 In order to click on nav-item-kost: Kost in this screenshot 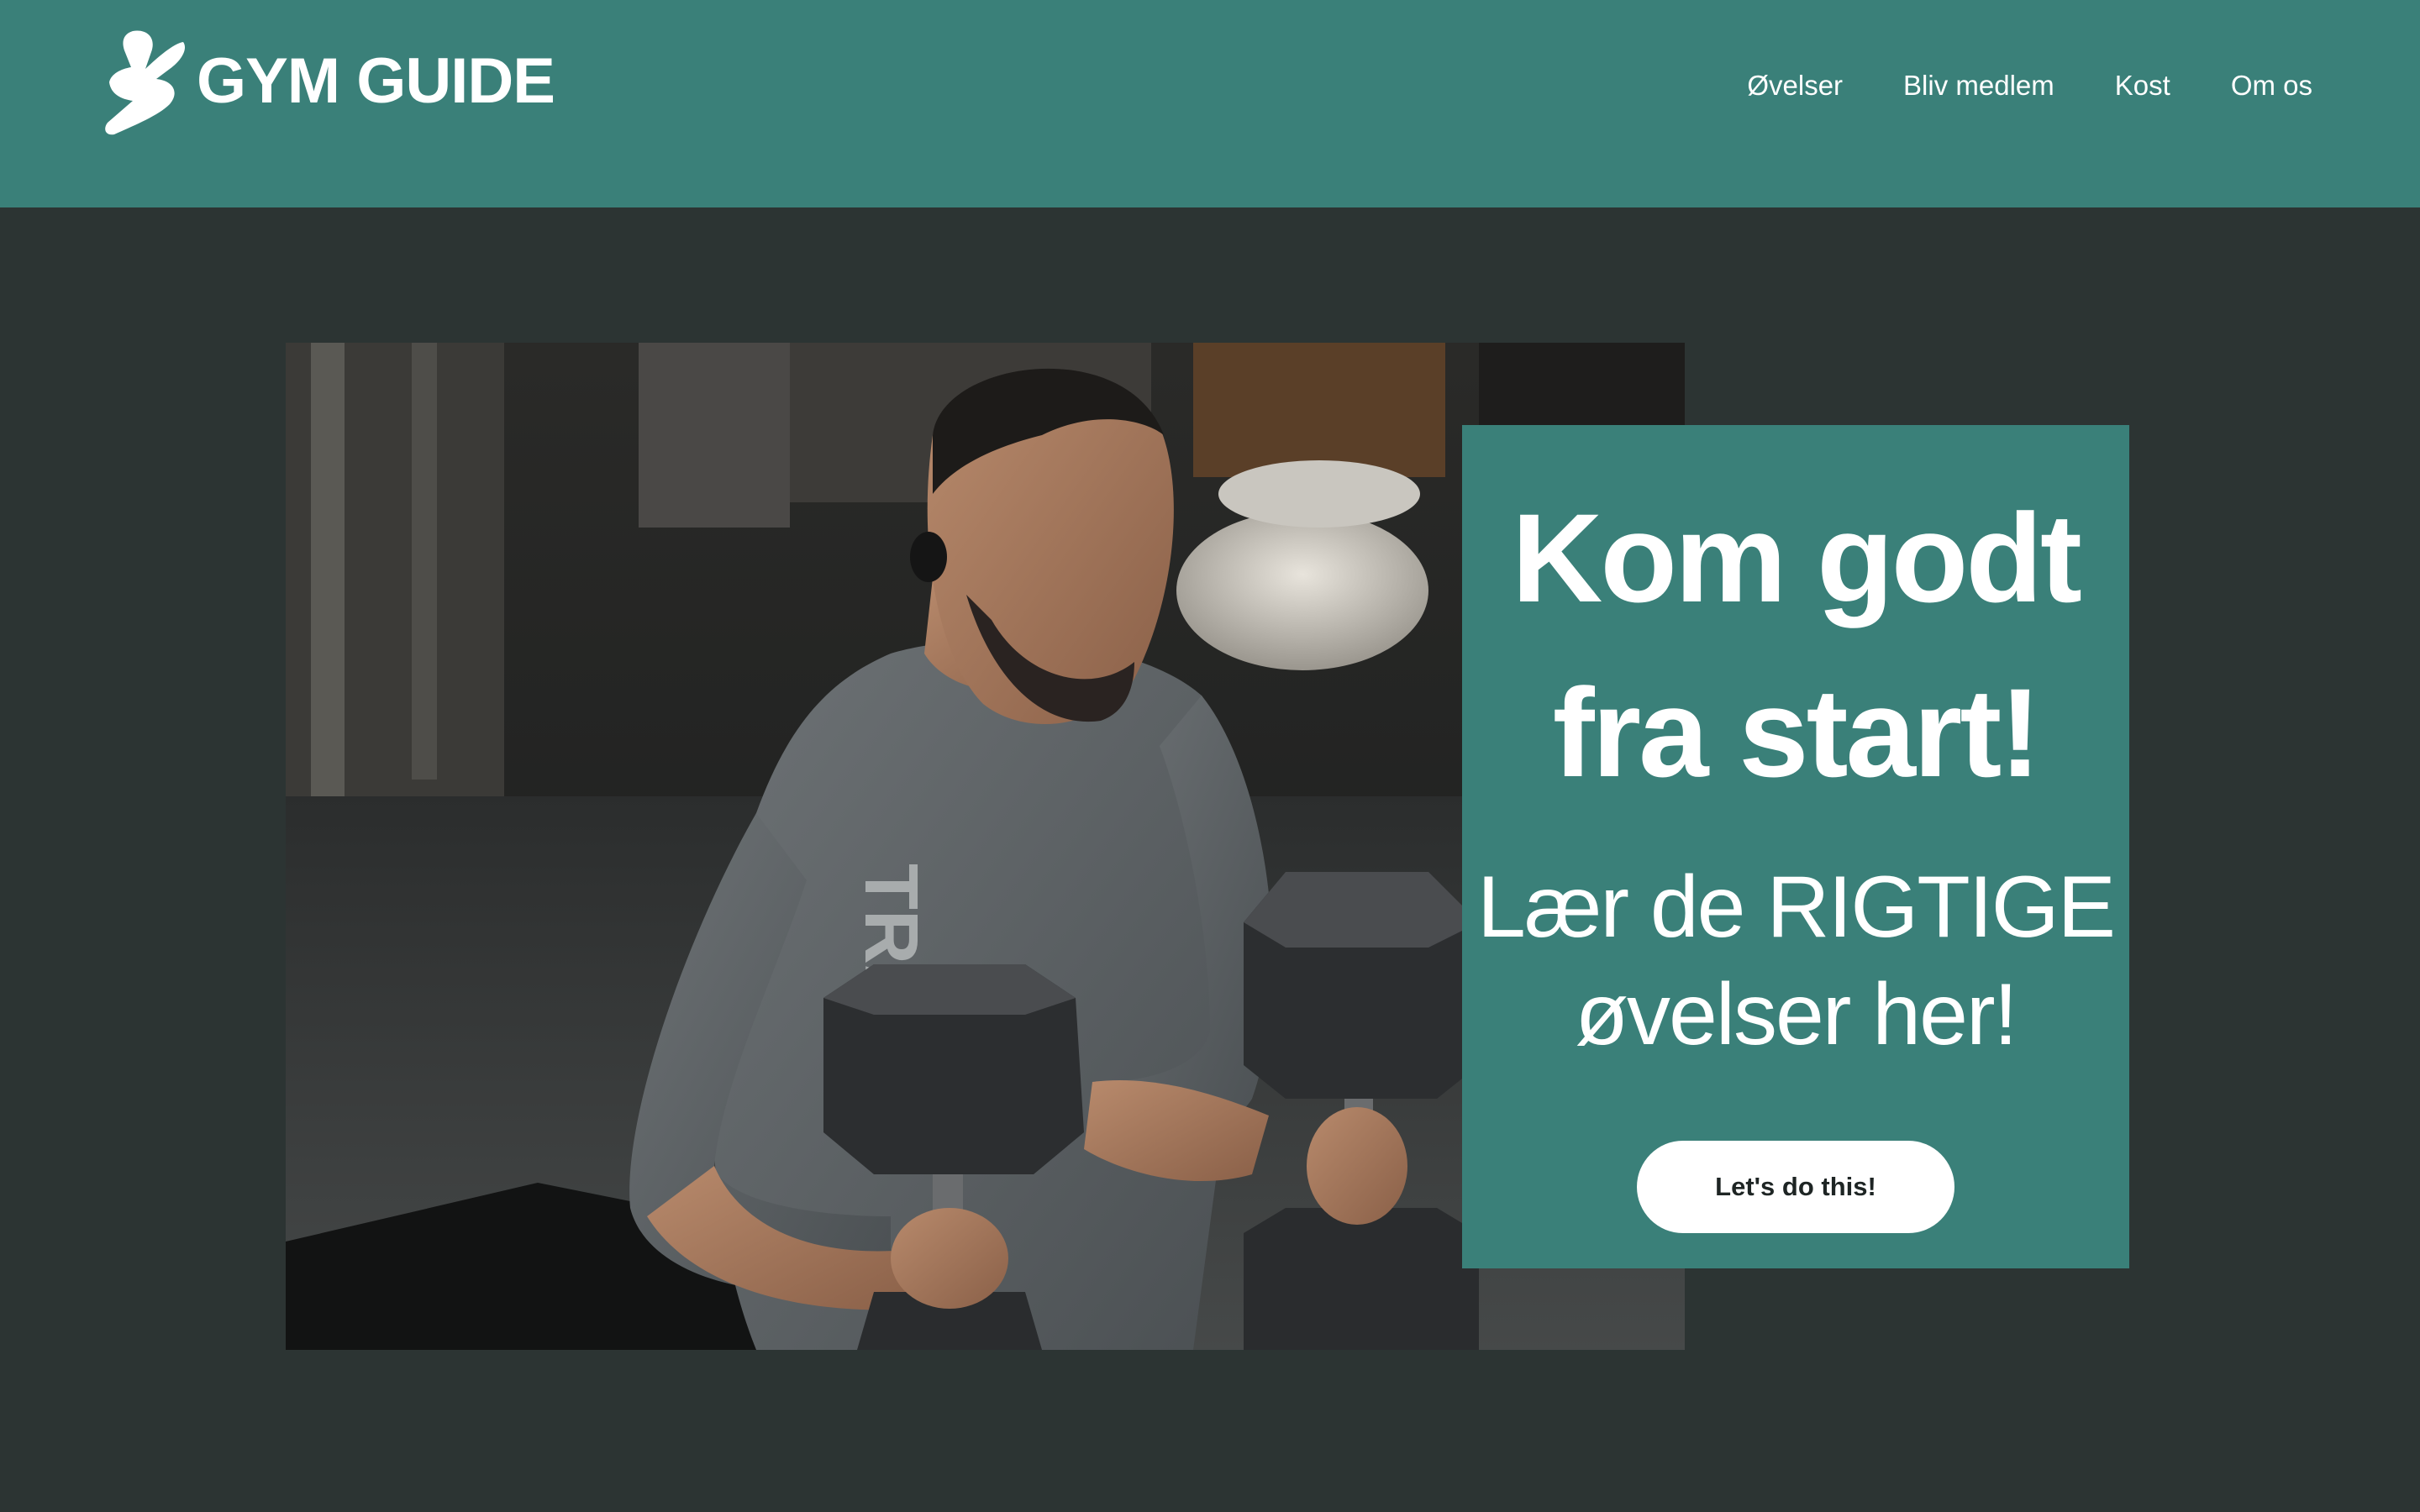, I will do `click(2143, 86)`.